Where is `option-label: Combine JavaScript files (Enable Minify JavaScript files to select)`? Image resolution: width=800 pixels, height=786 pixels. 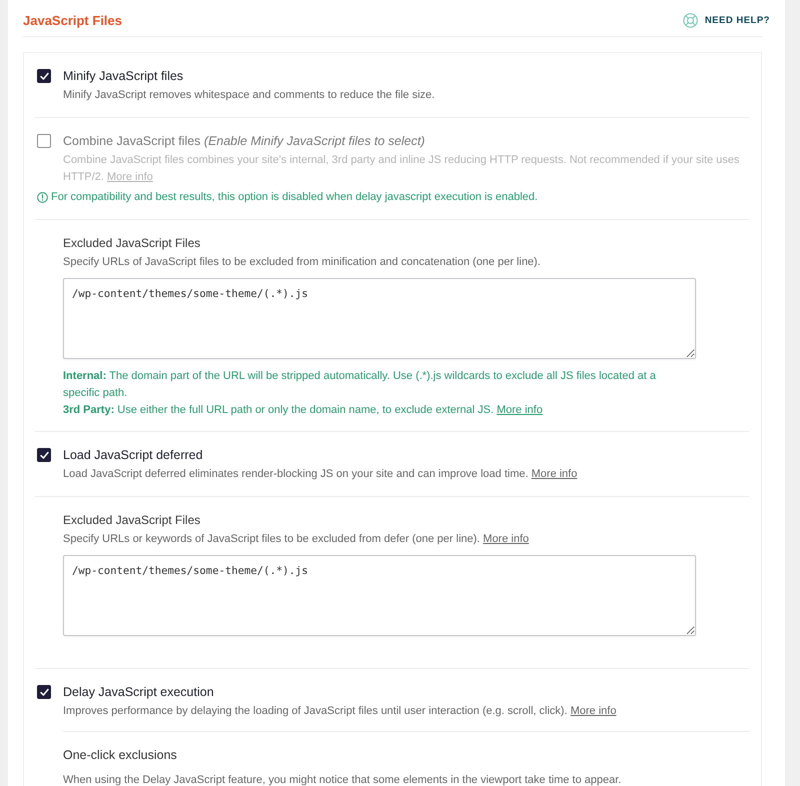 option-label: Combine JavaScript files (Enable Minify JavaScript files to select) is located at coordinates (244, 141).